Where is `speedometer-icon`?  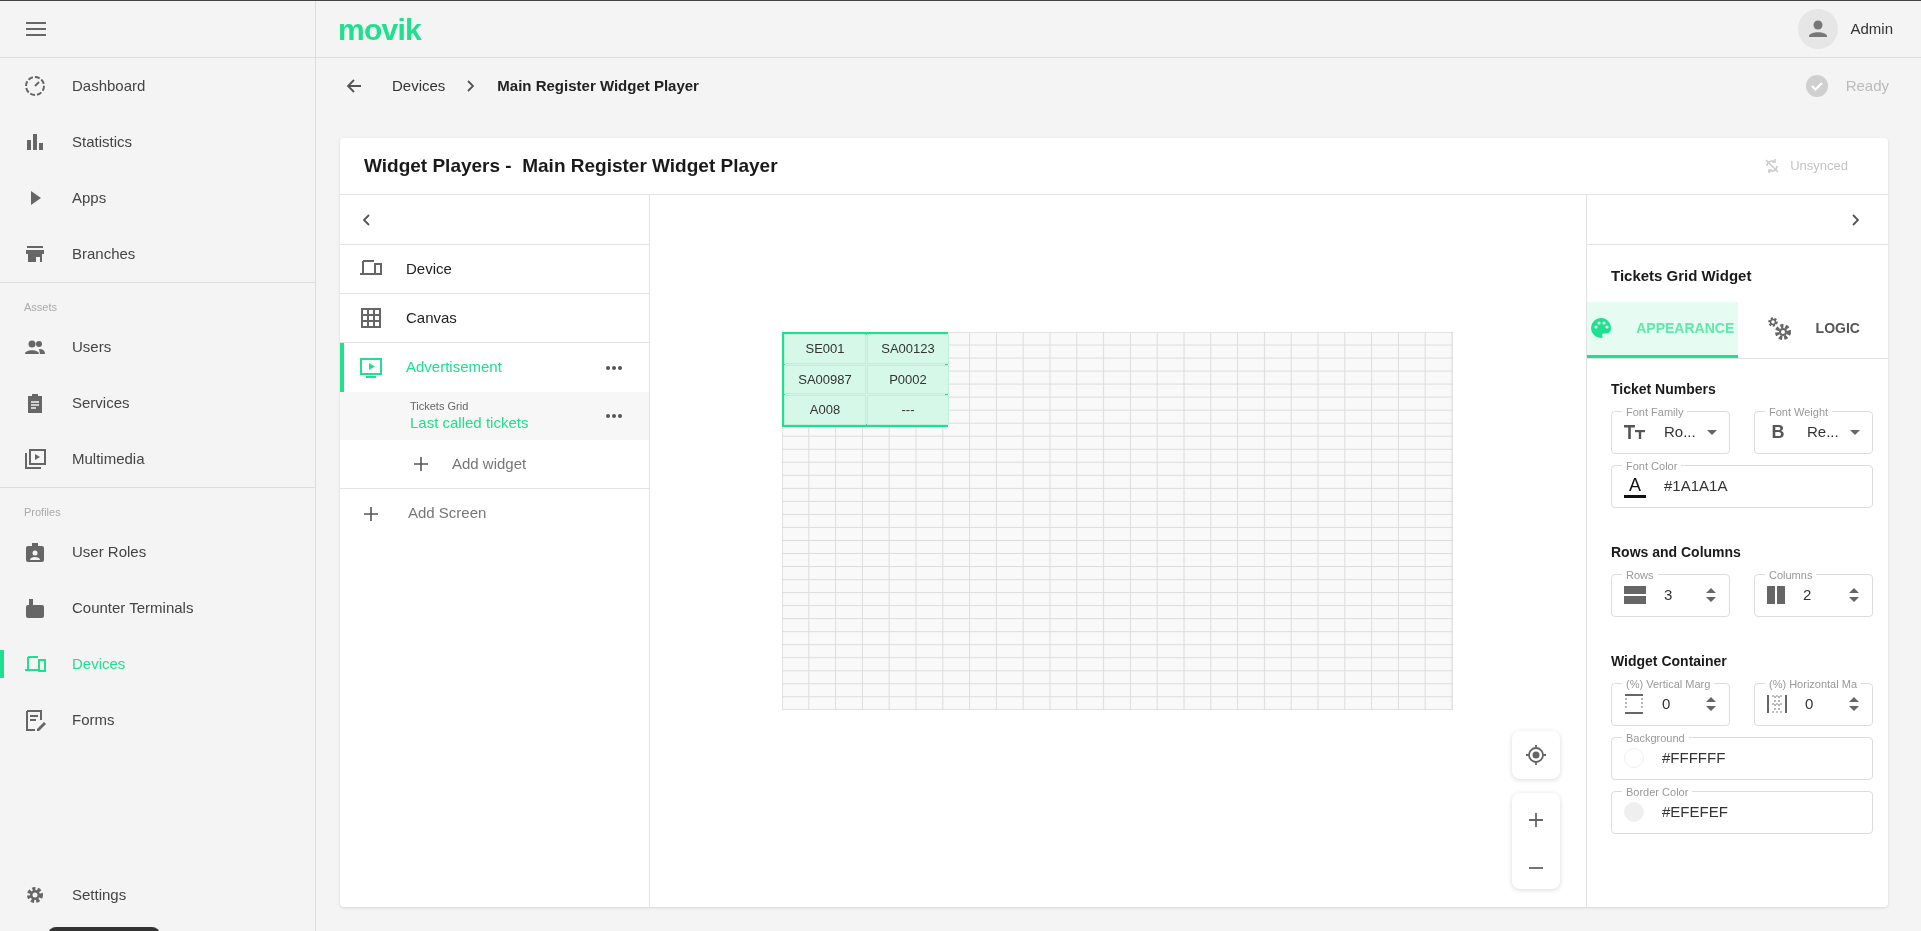 speedometer-icon is located at coordinates (35, 86).